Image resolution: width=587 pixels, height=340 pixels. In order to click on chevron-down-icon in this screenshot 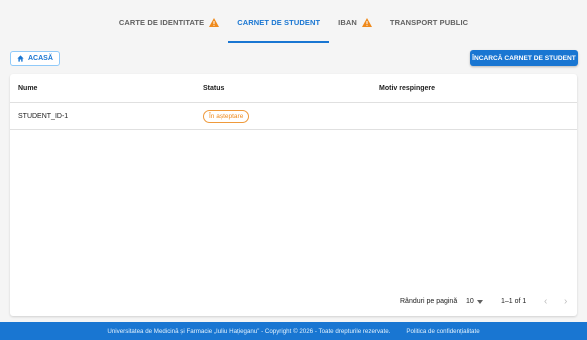, I will do `click(479, 301)`.